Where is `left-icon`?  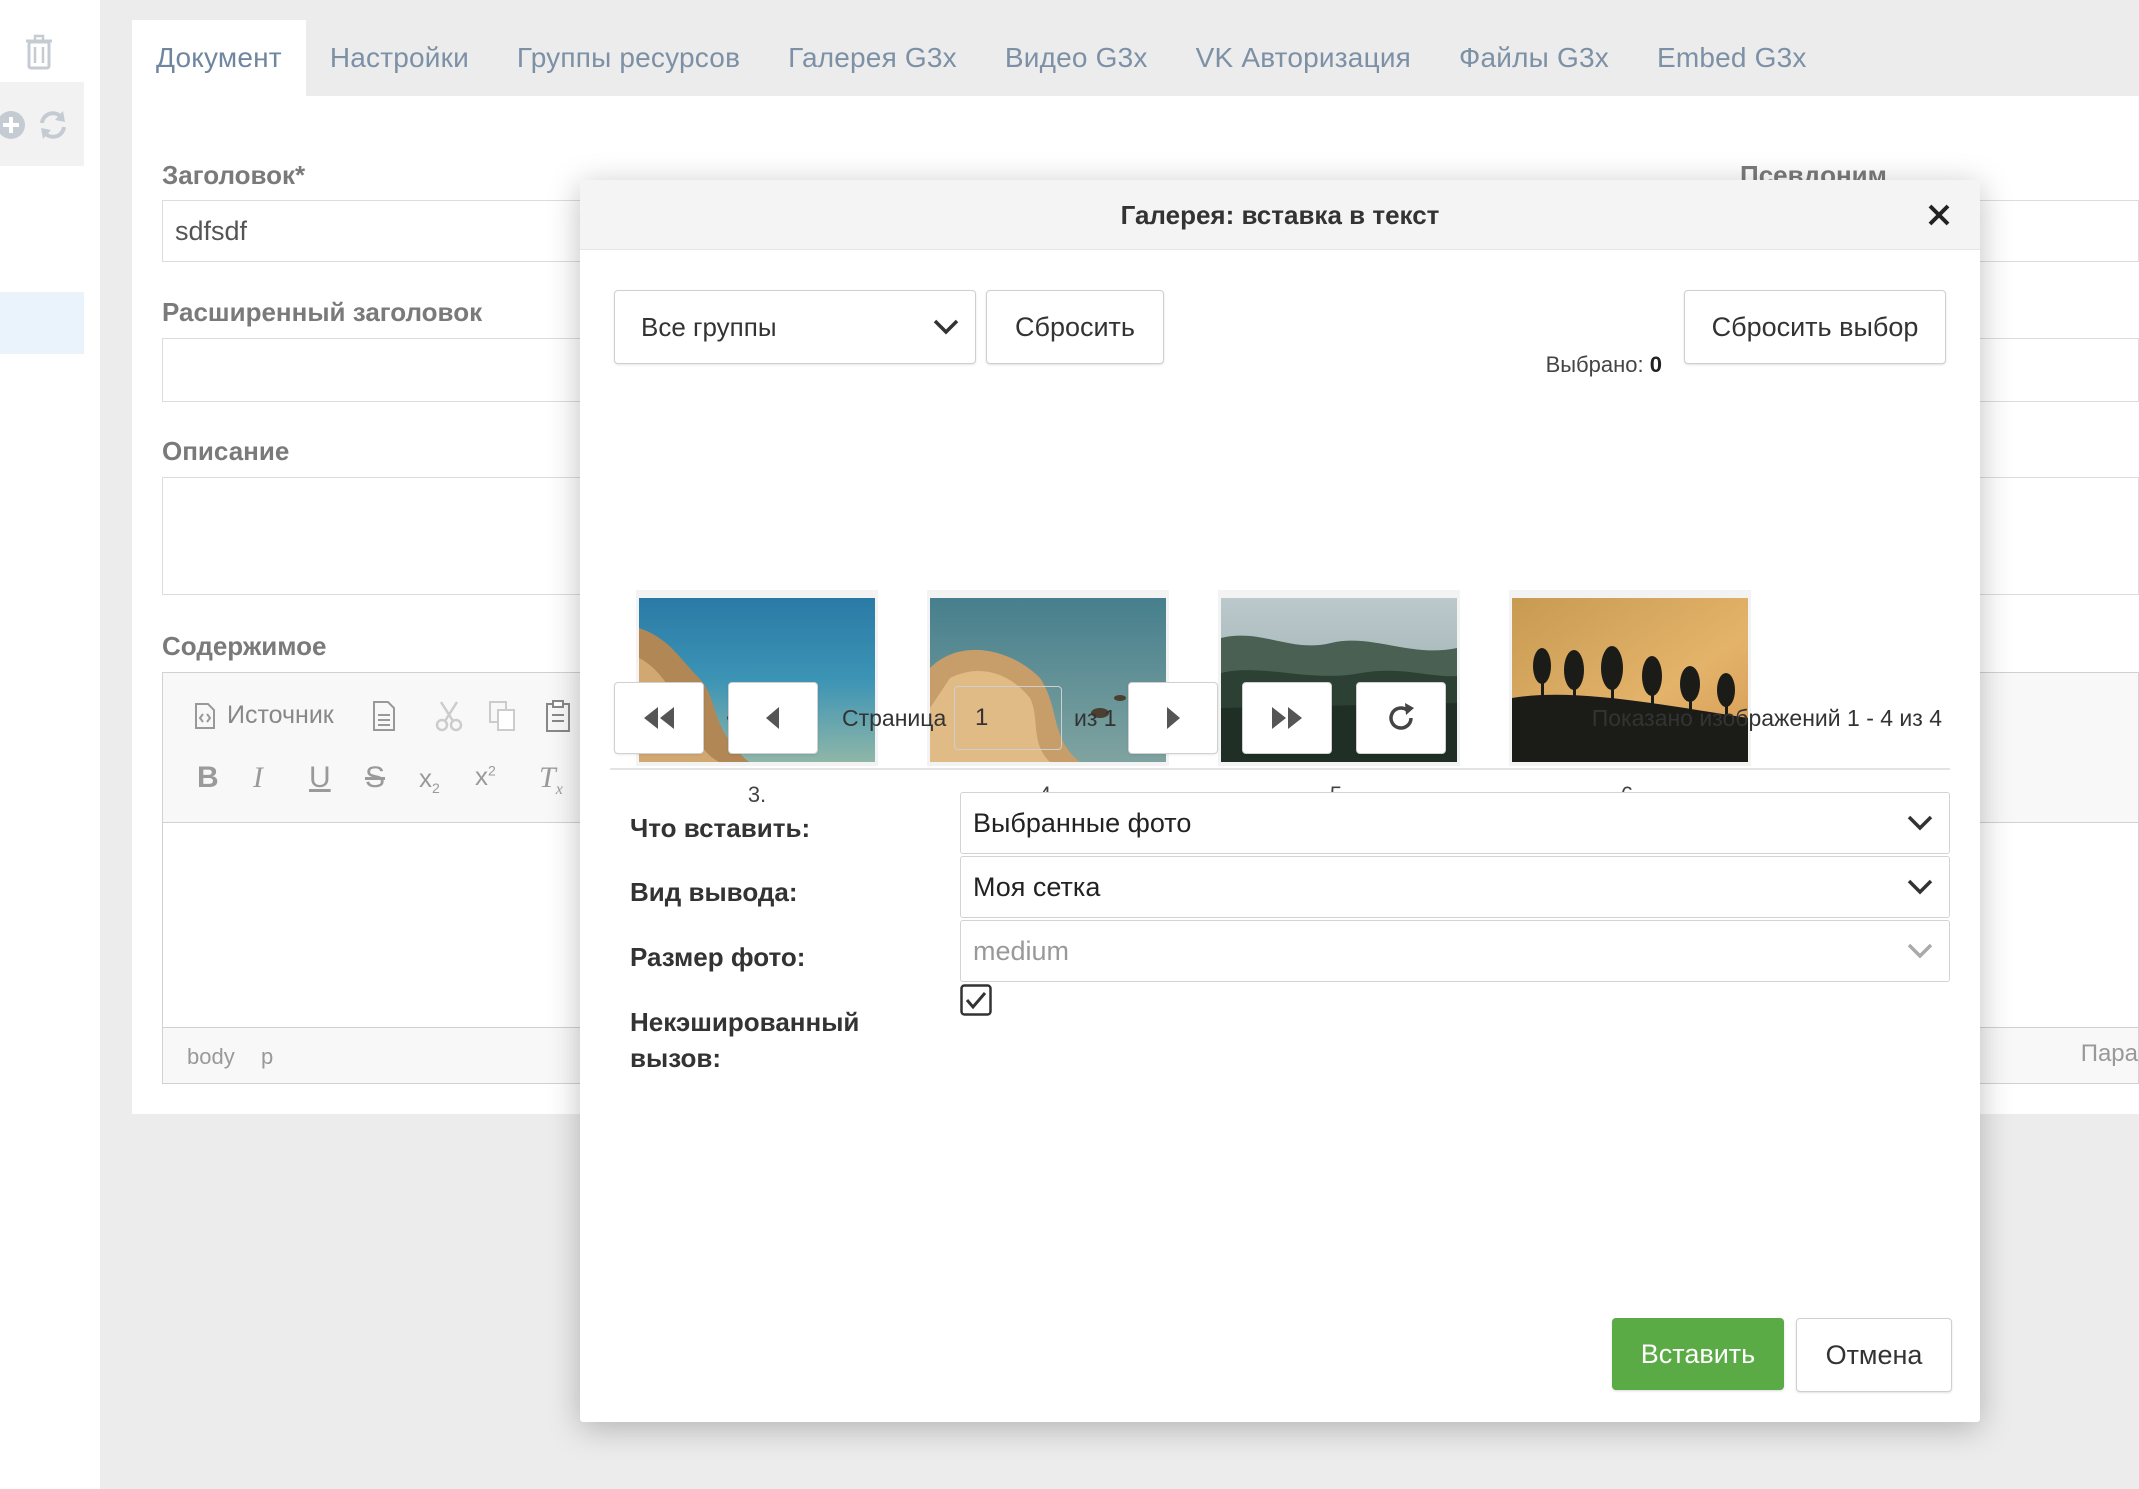
left-icon is located at coordinates (772, 718).